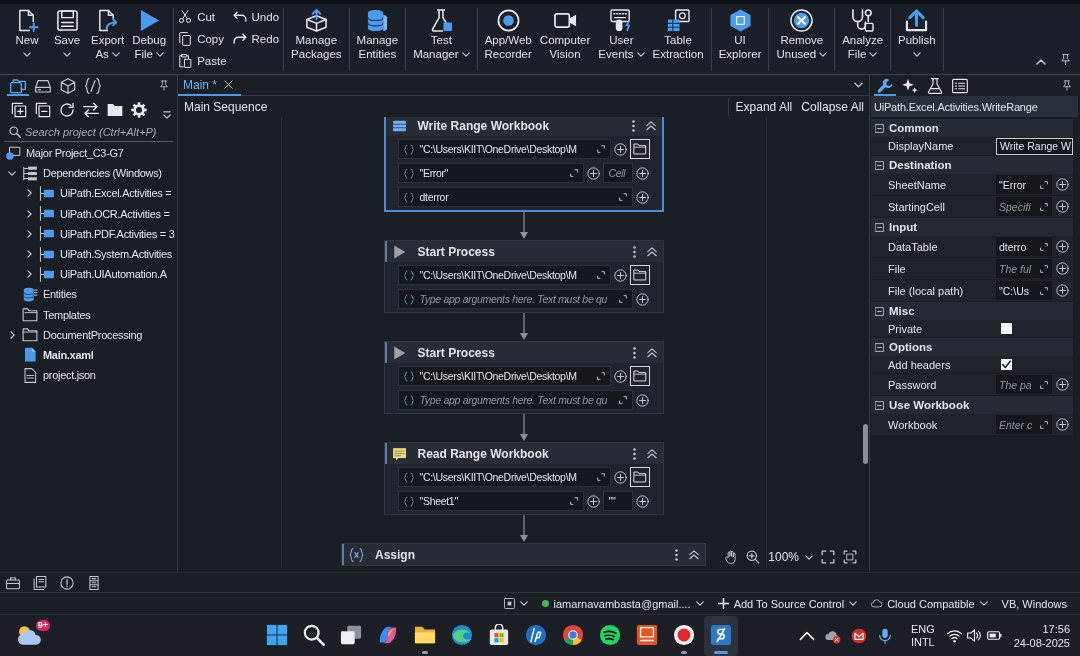  What do you see at coordinates (316, 34) in the screenshot?
I see `manage-packages-button: Manage Packages` at bounding box center [316, 34].